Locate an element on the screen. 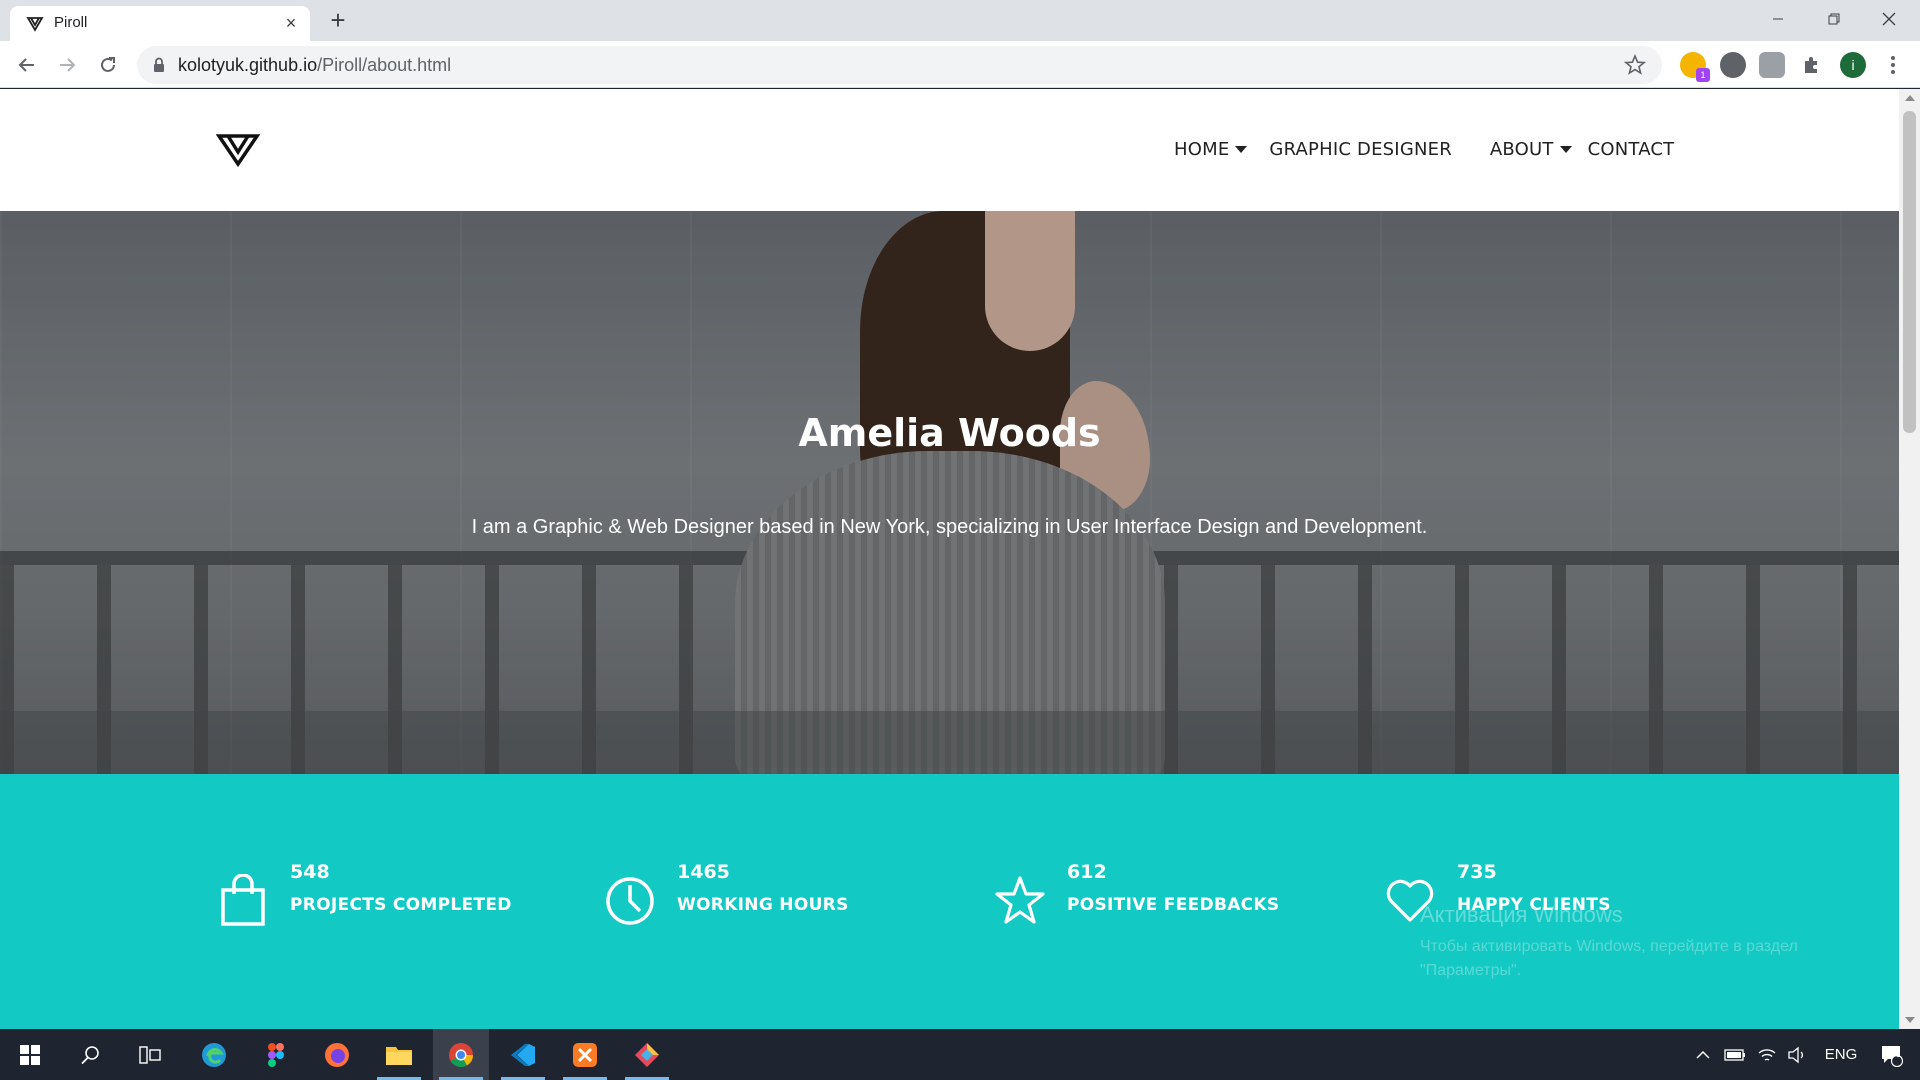 This screenshot has width=1920, height=1080. notification-count: 1 is located at coordinates (1899, 1054).